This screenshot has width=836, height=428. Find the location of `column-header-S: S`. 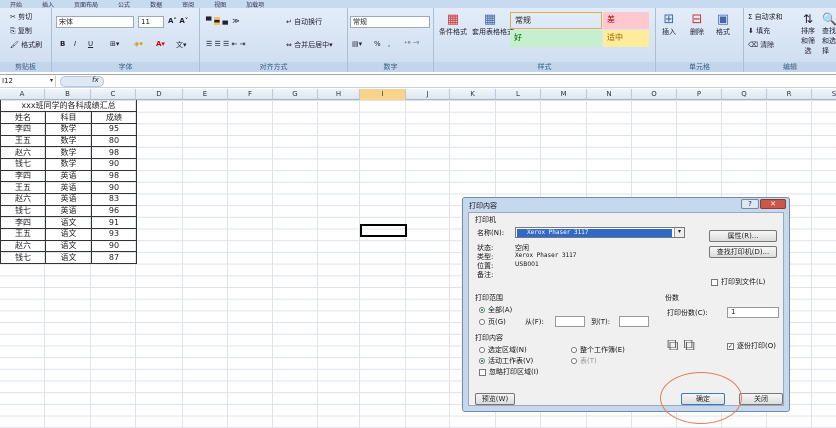

column-header-S: S is located at coordinates (824, 94).